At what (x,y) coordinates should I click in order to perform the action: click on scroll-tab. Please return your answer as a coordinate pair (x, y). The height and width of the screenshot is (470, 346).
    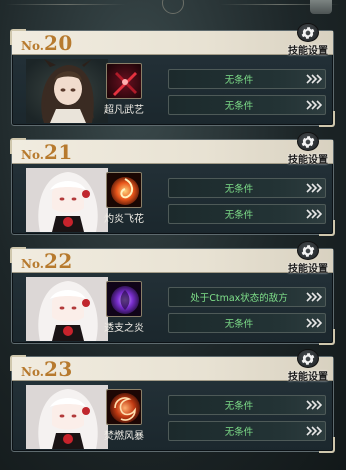
    Looking at the image, I should click on (321, 7).